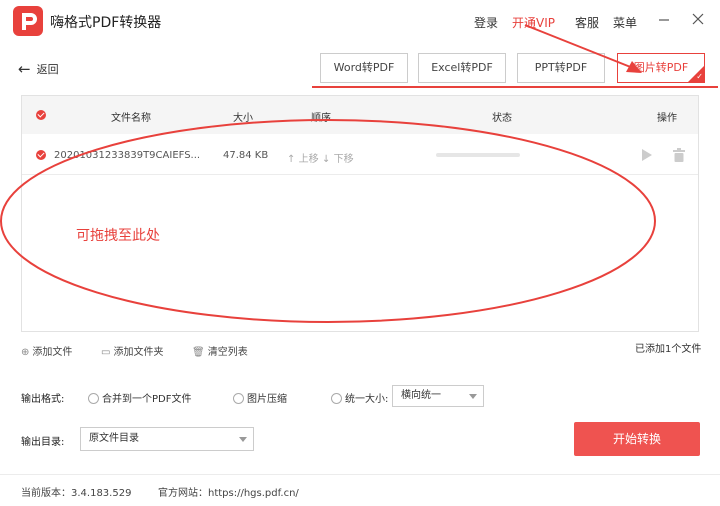  Describe the element at coordinates (515, 87) in the screenshot. I see `annotation-underline` at that location.